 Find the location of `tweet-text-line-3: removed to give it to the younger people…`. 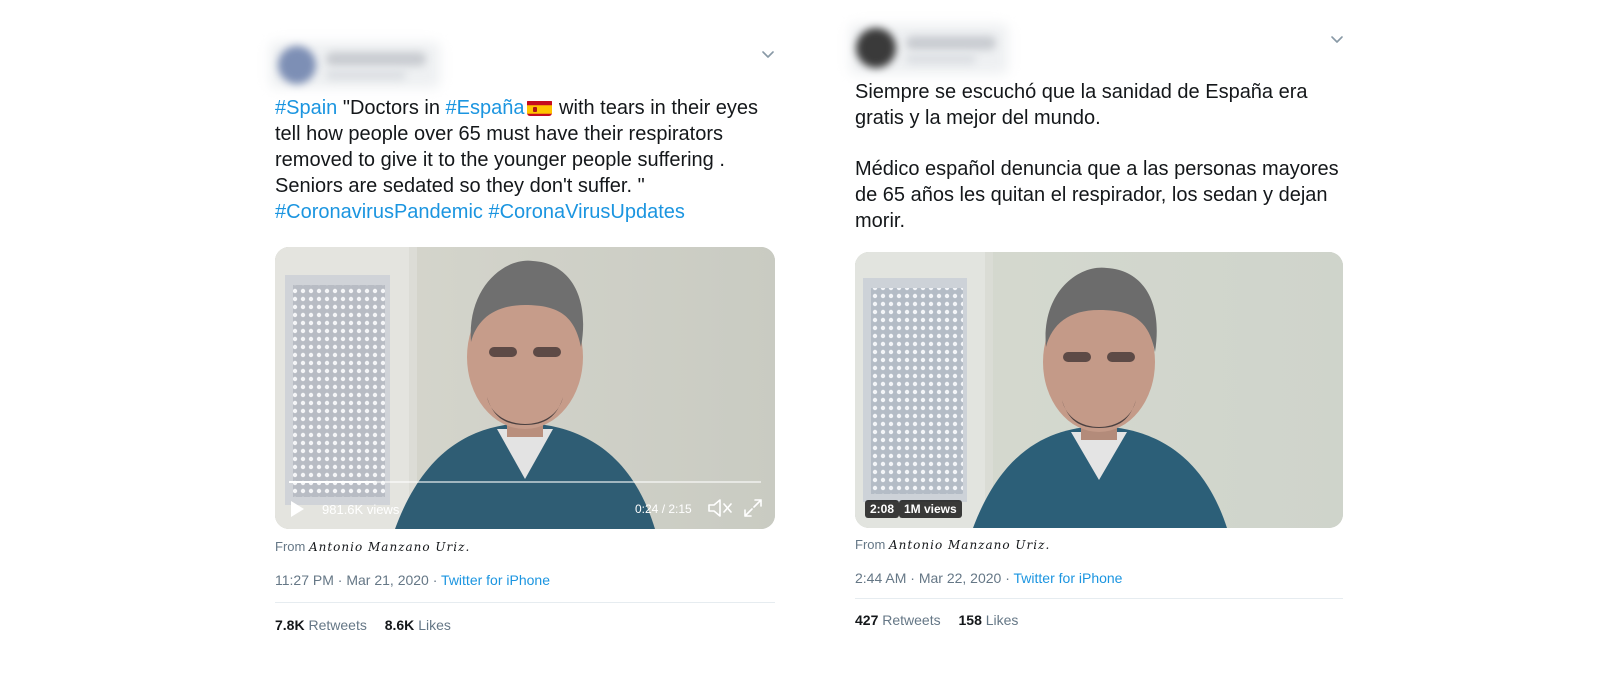

tweet-text-line-3: removed to give it to the younger people… is located at coordinates (500, 160).